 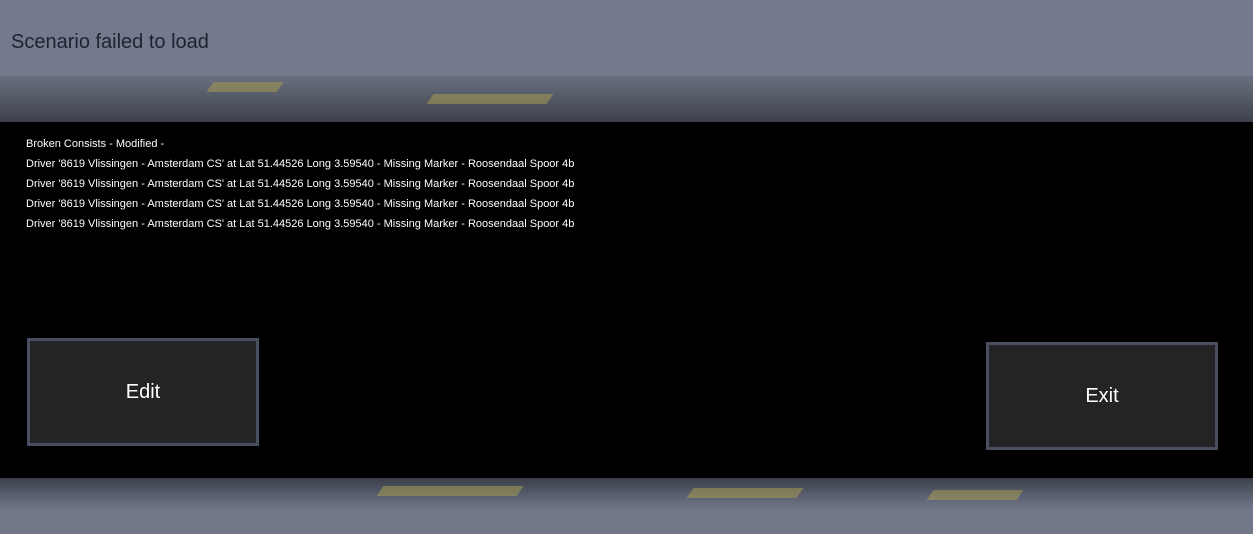 I want to click on edit-button: Edit, so click(x=143, y=392).